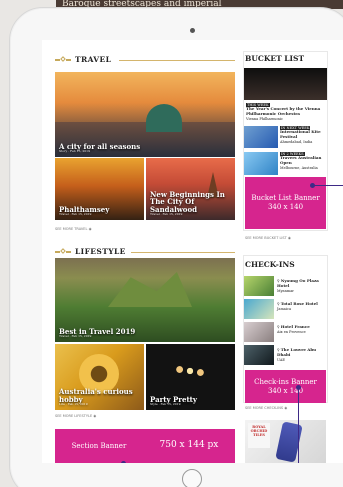 This screenshot has height=487, width=343. I want to click on travel-see-more: SEE MORE TRAVEL ◉, so click(73, 229).